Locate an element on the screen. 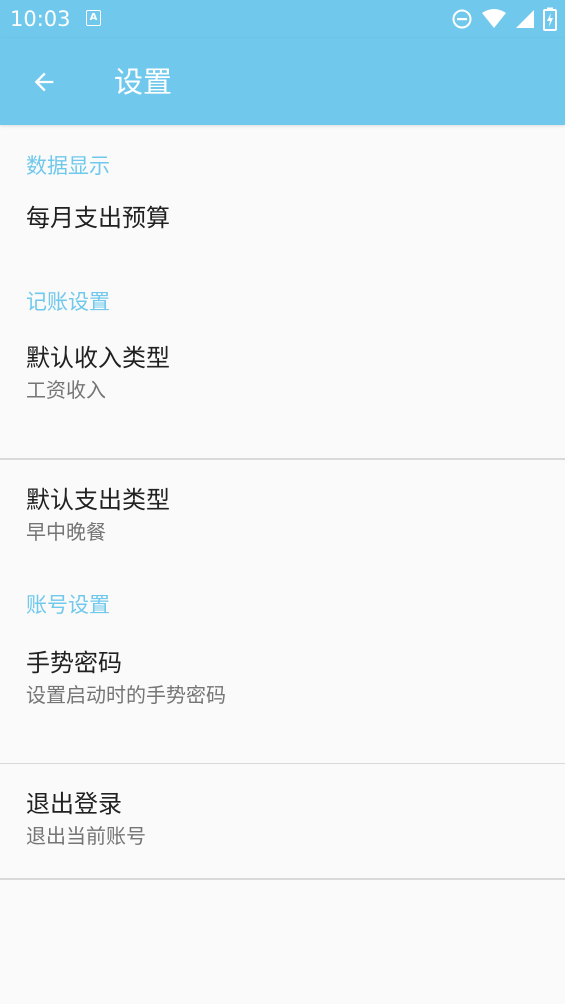  pref-title: 手势密码 is located at coordinates (74, 662).